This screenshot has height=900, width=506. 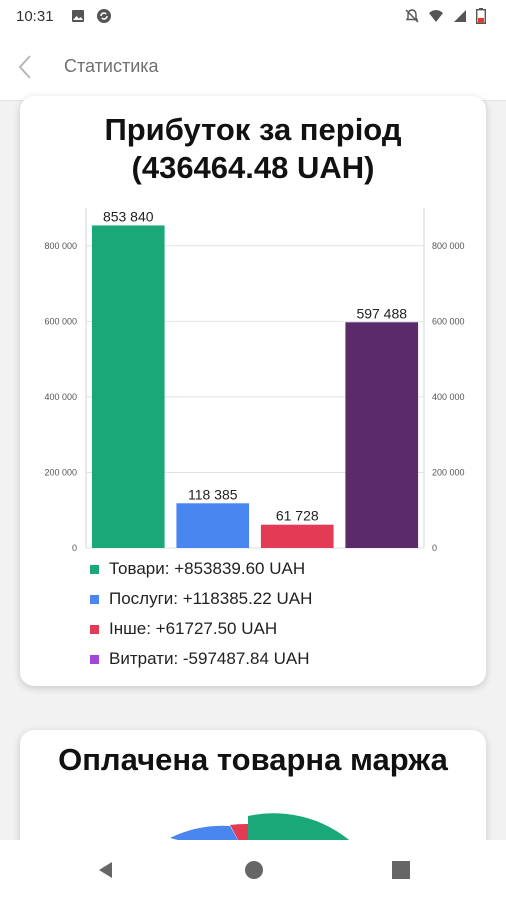 I want to click on y-tick-label-right: 0, so click(x=434, y=548).